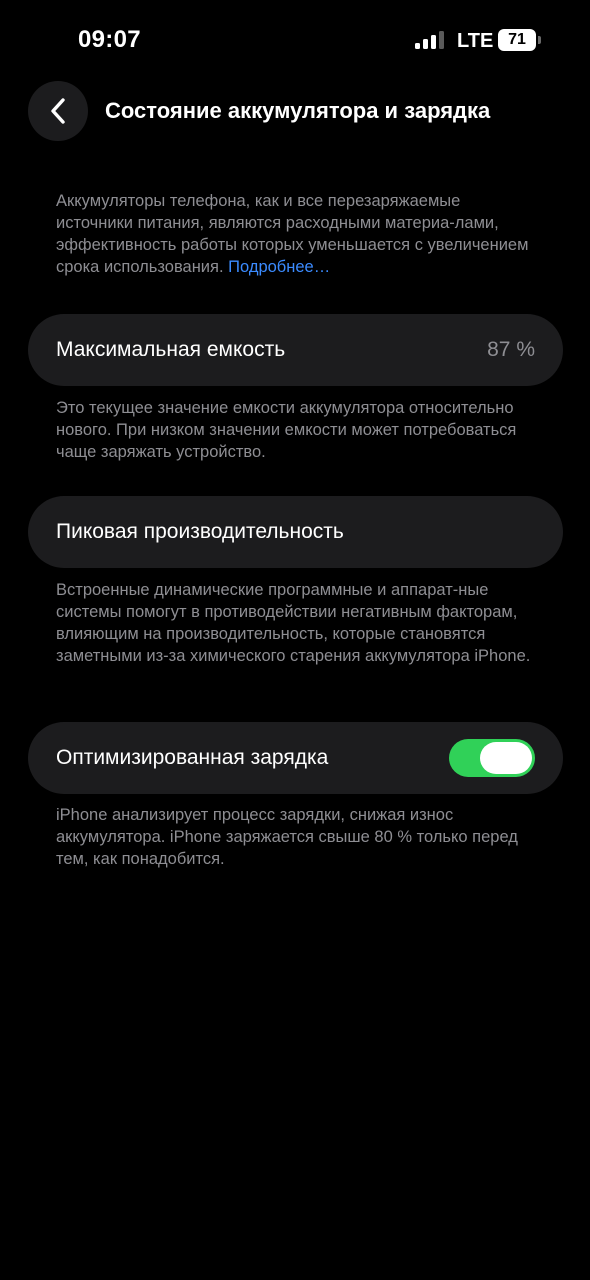 The image size is (590, 1280). What do you see at coordinates (171, 349) in the screenshot?
I see `max-capacity-label: Максимальная емкость` at bounding box center [171, 349].